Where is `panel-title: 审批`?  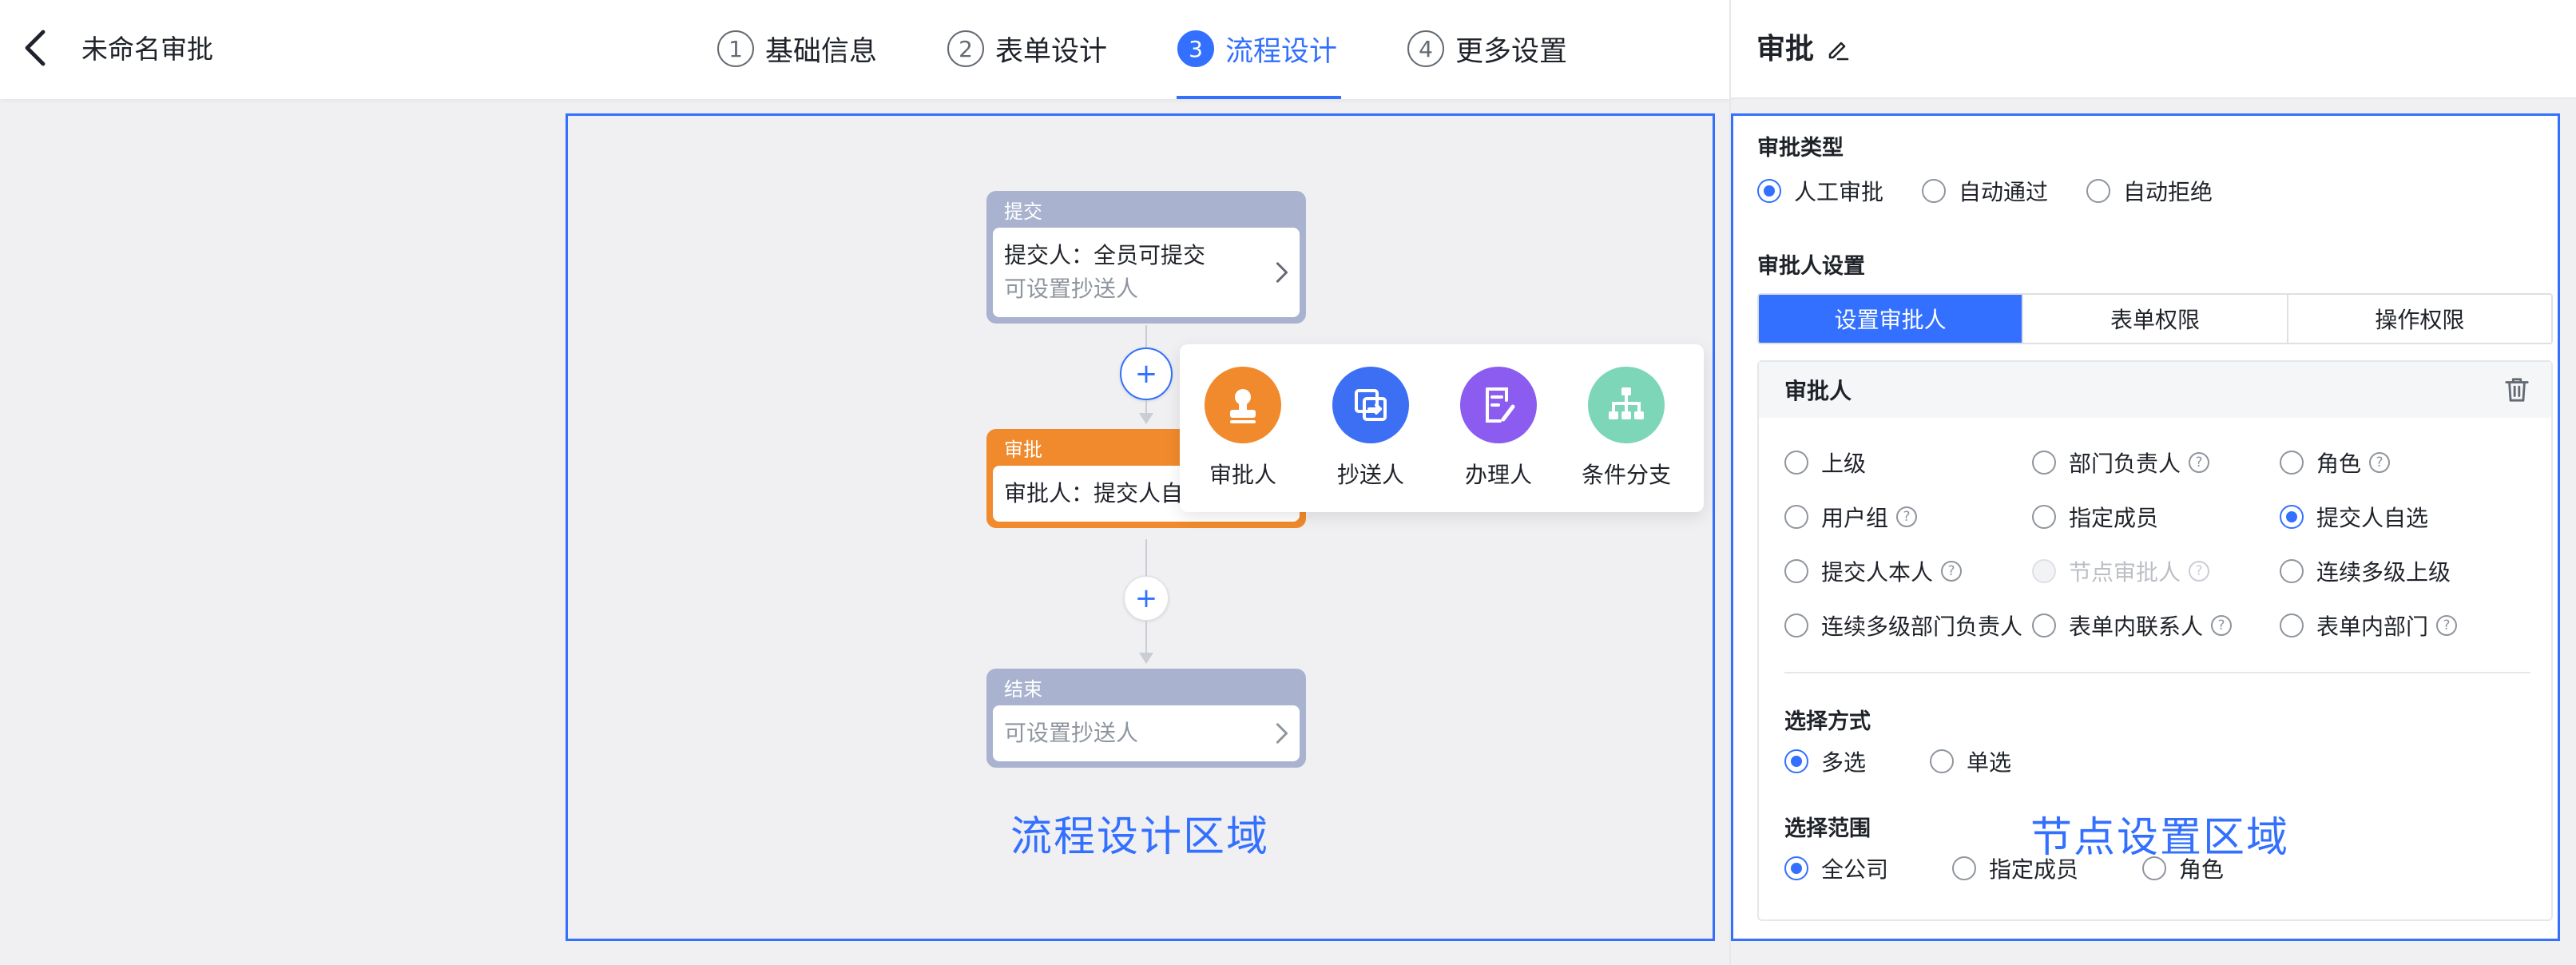
panel-title: 审批 is located at coordinates (1786, 49).